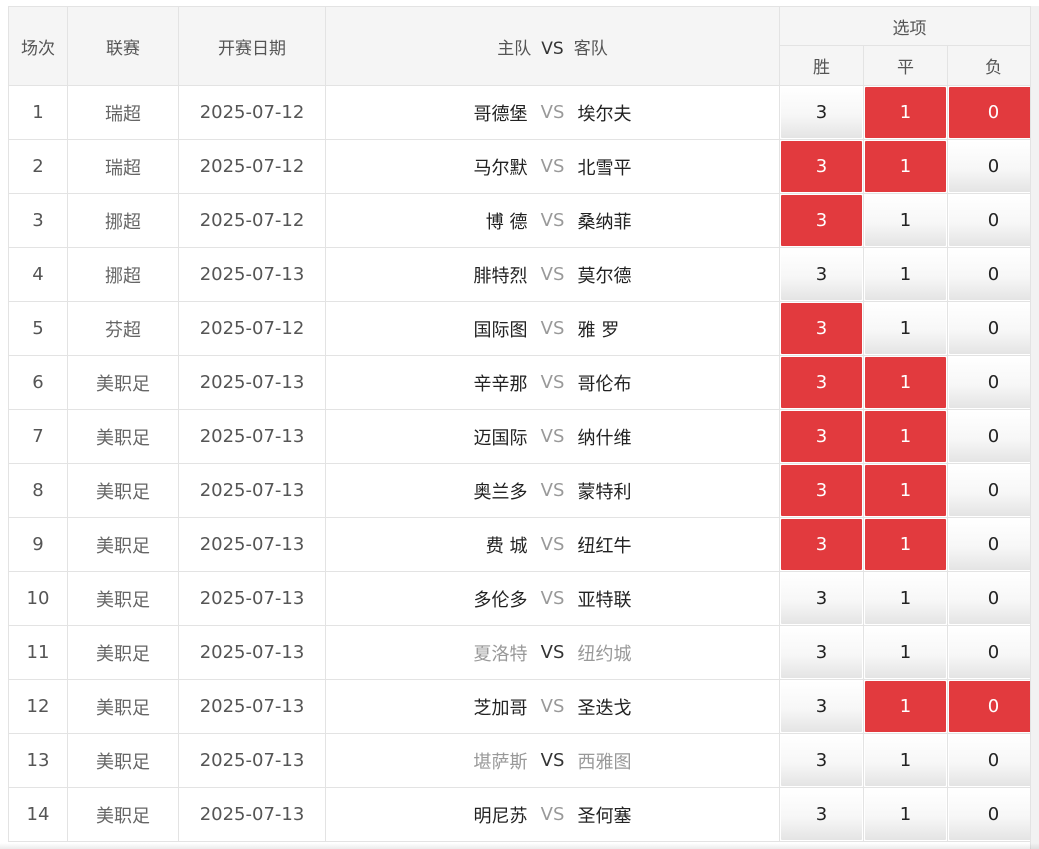  What do you see at coordinates (604, 492) in the screenshot?
I see `away-team: 蒙特利` at bounding box center [604, 492].